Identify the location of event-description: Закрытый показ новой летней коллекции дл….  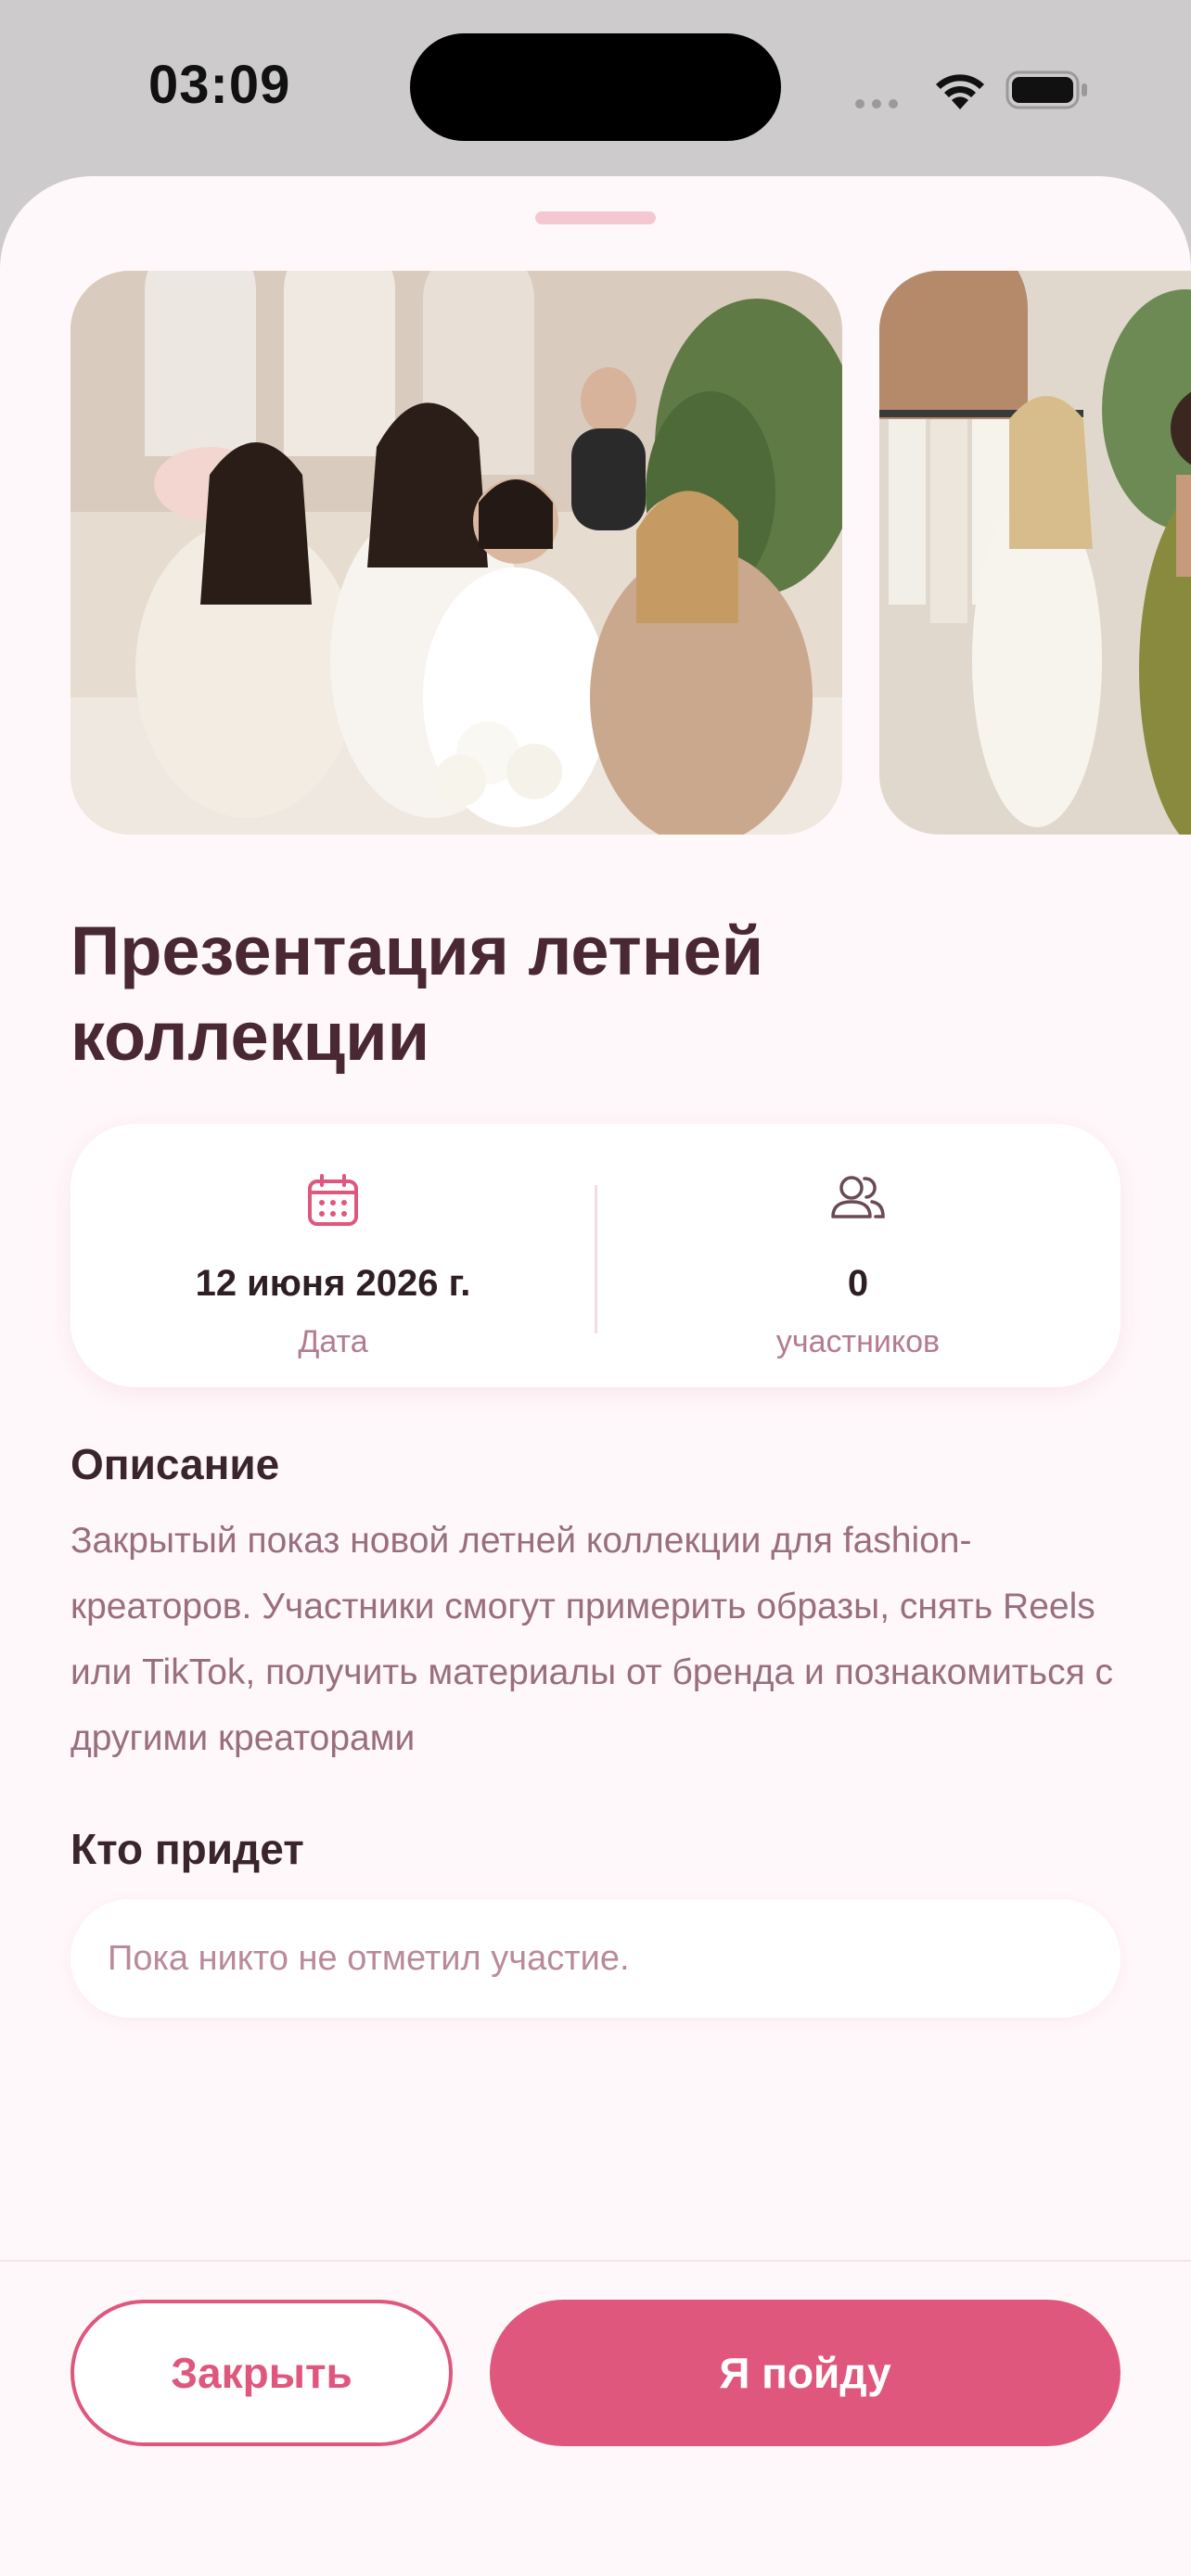
(592, 1639).